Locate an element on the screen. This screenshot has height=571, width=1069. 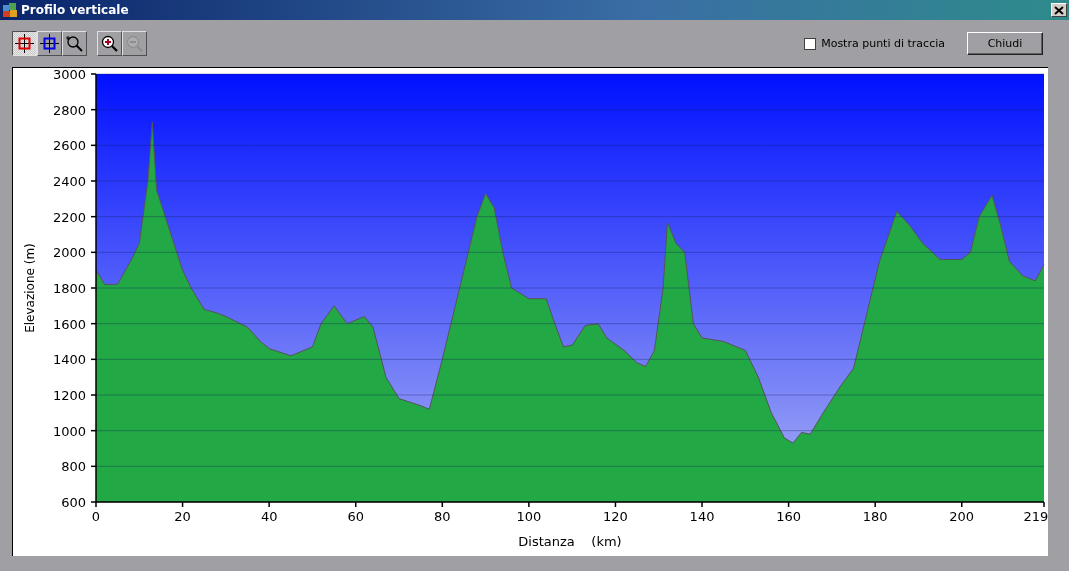
close-icon is located at coordinates (1059, 10).